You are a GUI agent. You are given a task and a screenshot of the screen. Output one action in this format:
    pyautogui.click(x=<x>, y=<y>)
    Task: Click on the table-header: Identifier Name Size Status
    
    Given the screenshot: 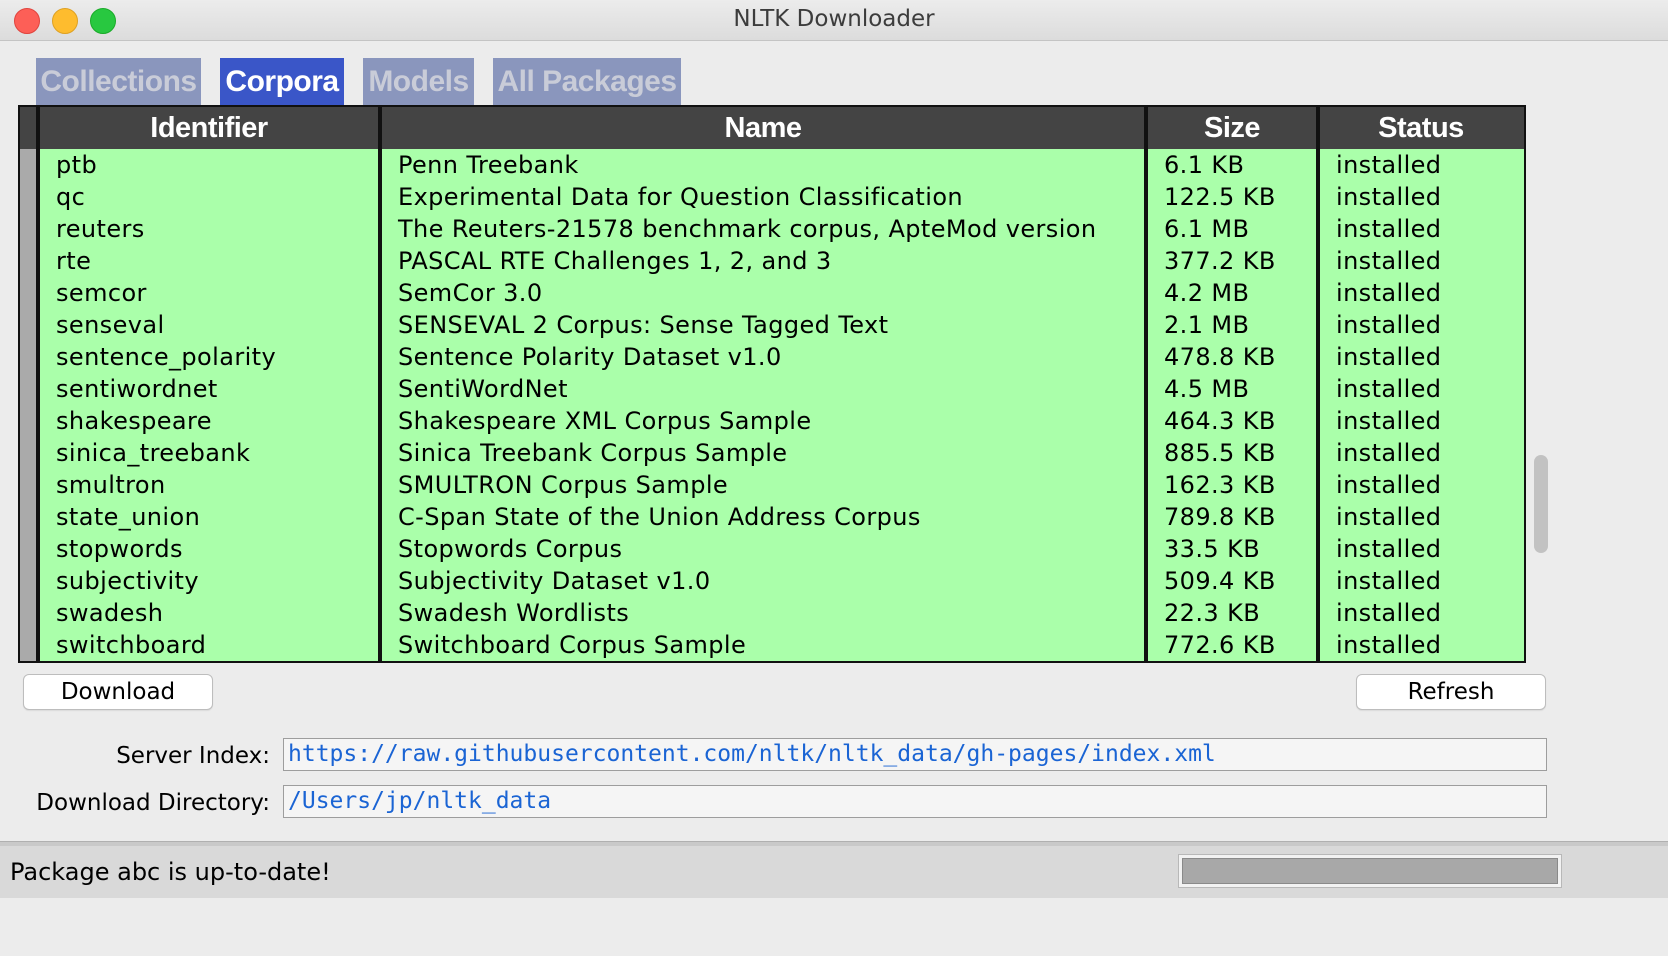 What is the action you would take?
    pyautogui.click(x=772, y=128)
    